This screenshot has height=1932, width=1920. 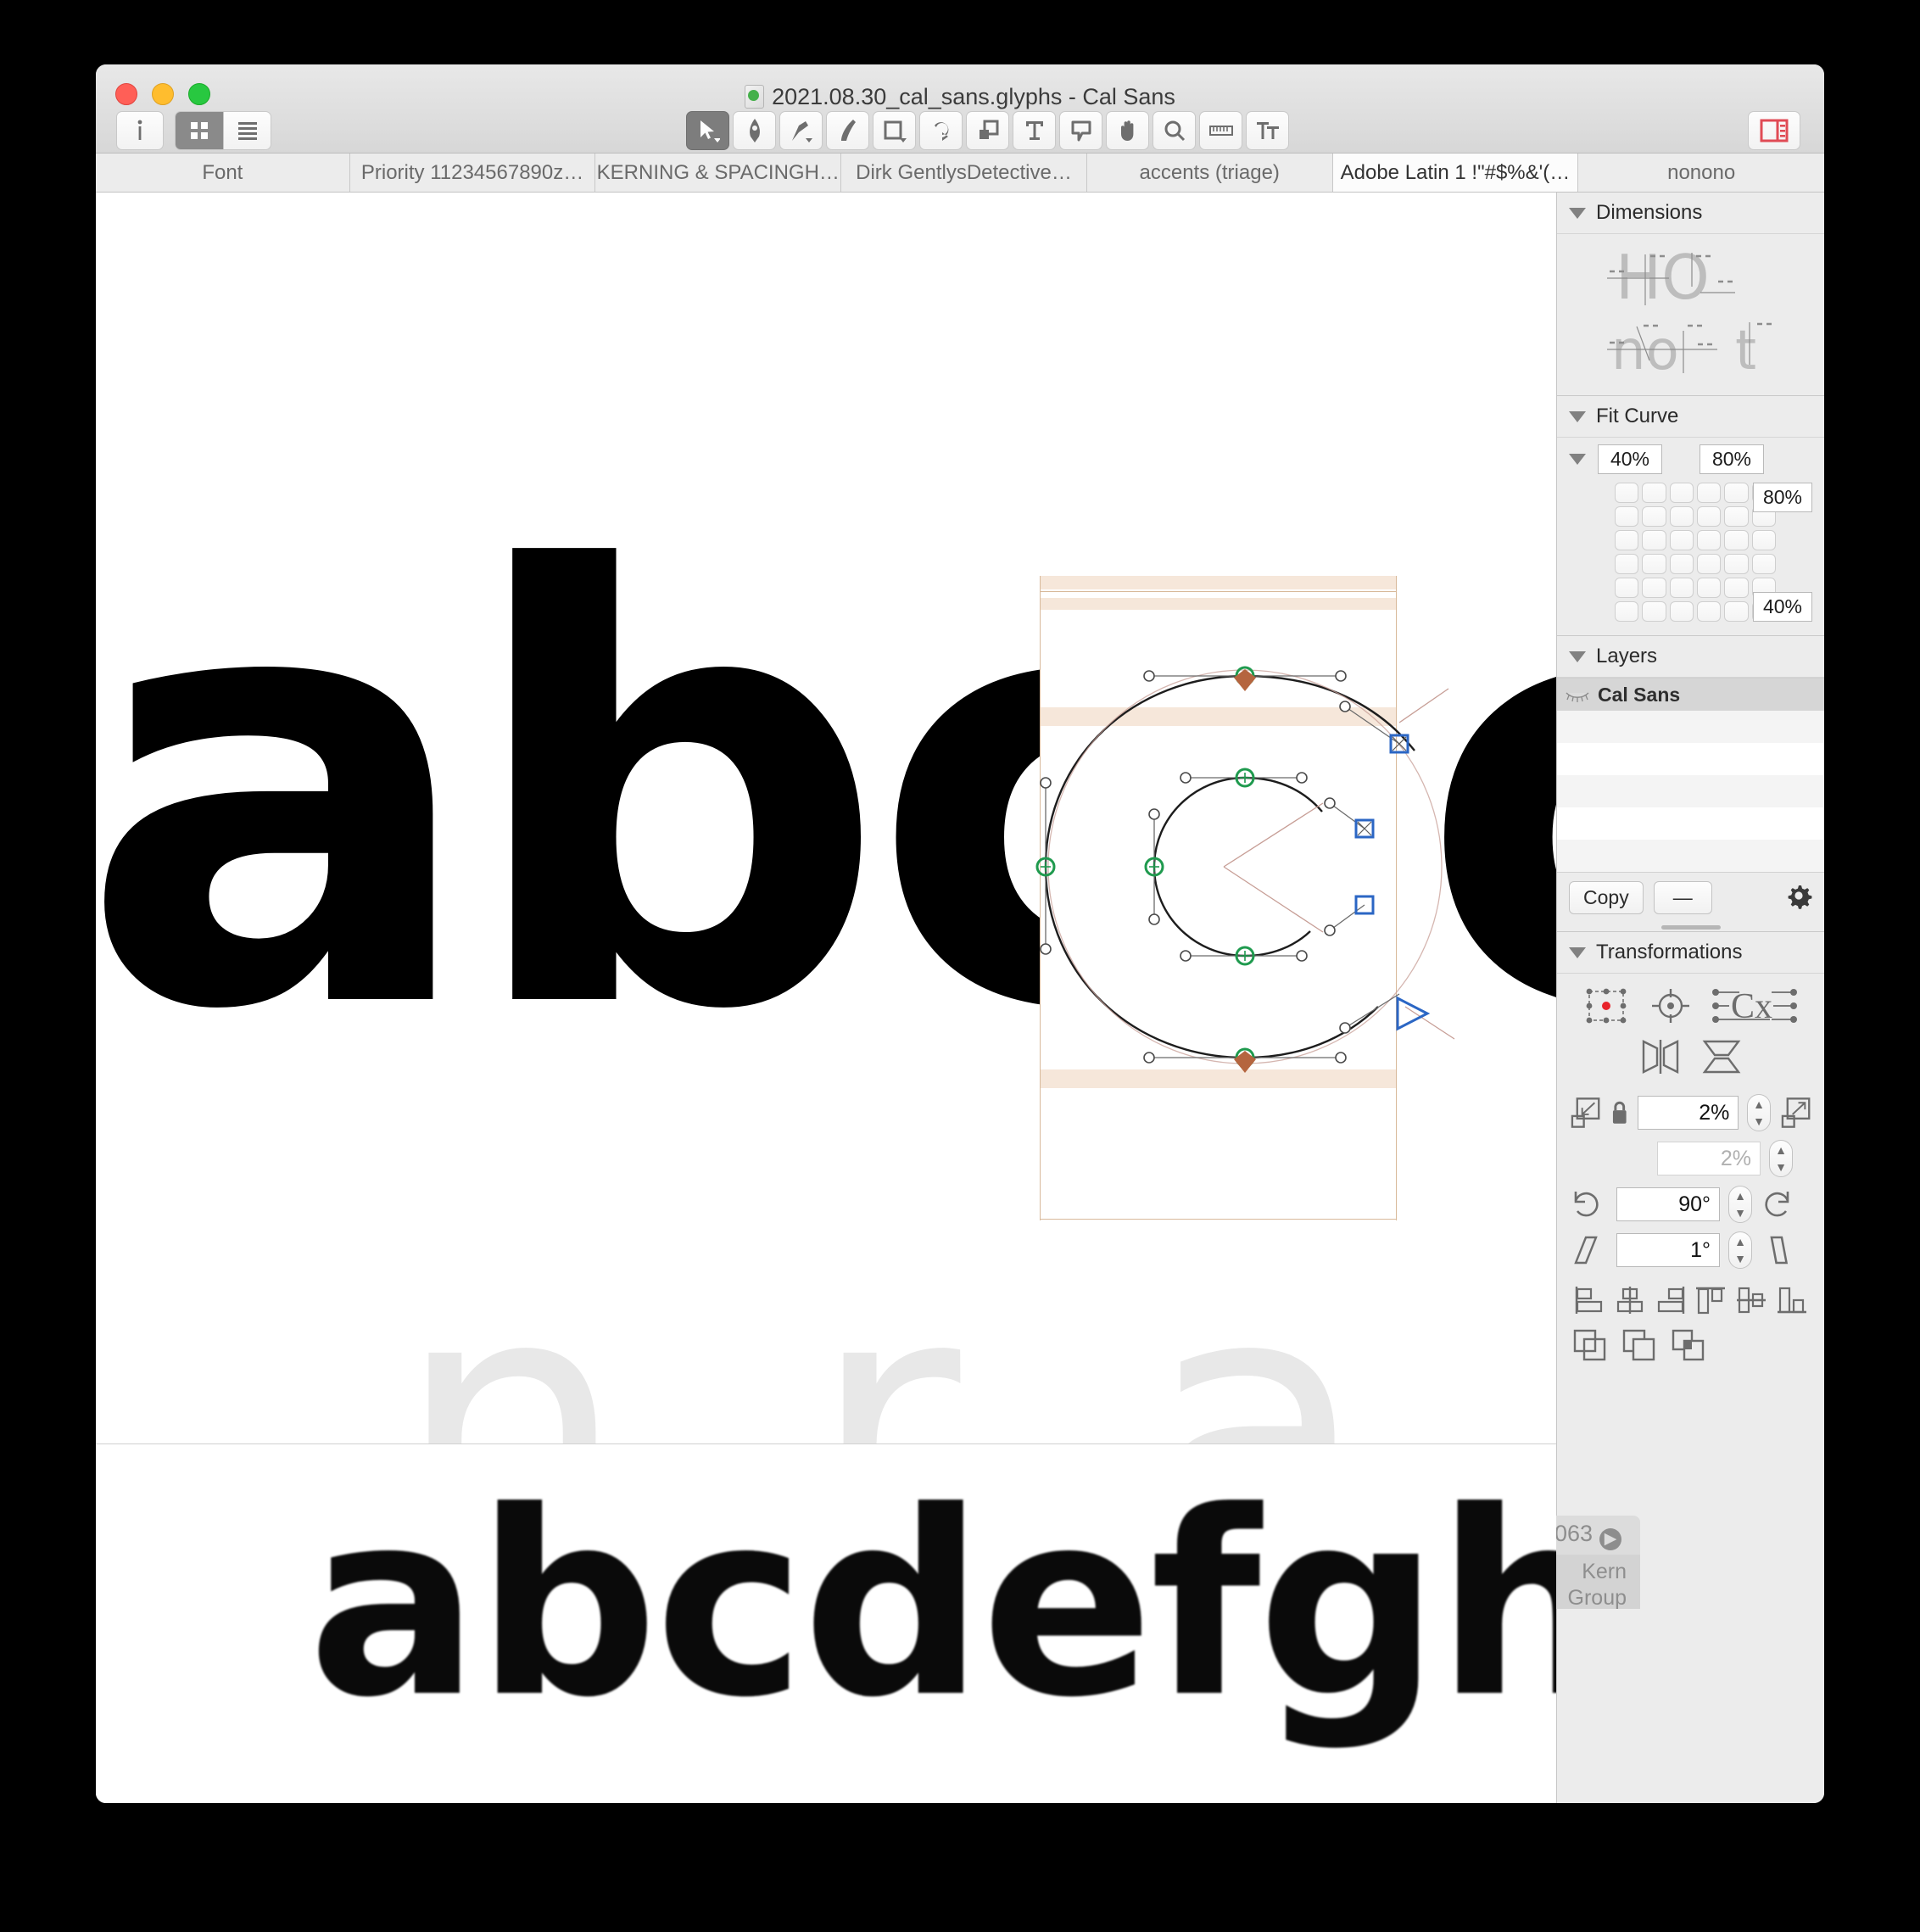 What do you see at coordinates (1759, 1112) in the screenshot?
I see `scale-x-stepper: ▲ ▼` at bounding box center [1759, 1112].